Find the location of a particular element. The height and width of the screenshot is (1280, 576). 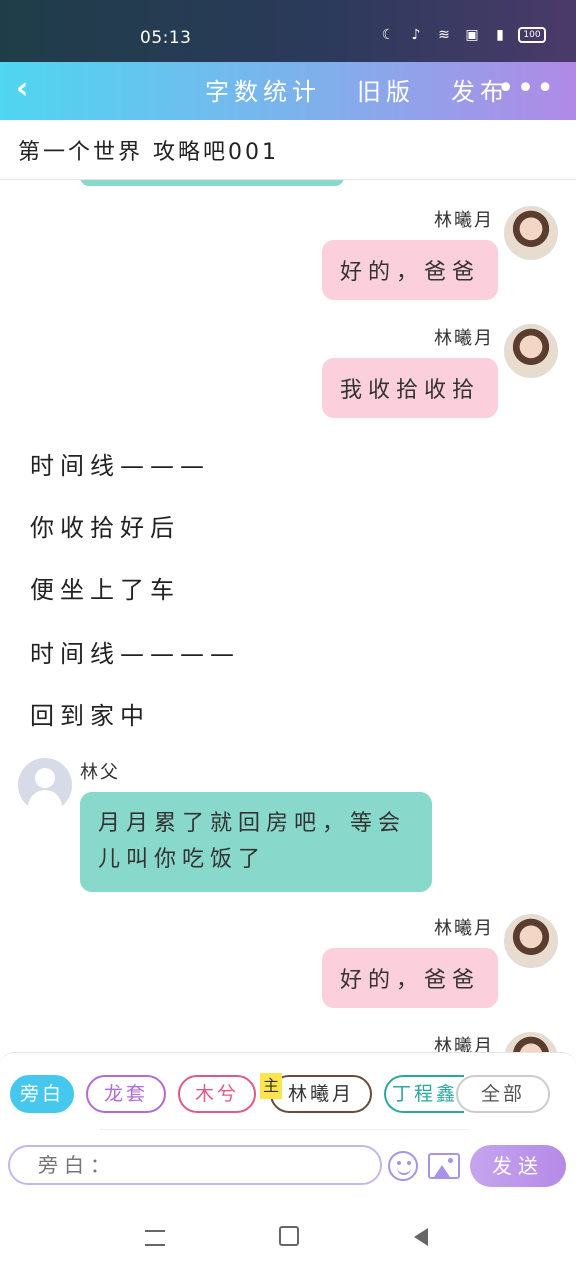

status-bar: 05:13 ☾ ♪ ≋ ▣ ▮ 100 is located at coordinates (288, 31).